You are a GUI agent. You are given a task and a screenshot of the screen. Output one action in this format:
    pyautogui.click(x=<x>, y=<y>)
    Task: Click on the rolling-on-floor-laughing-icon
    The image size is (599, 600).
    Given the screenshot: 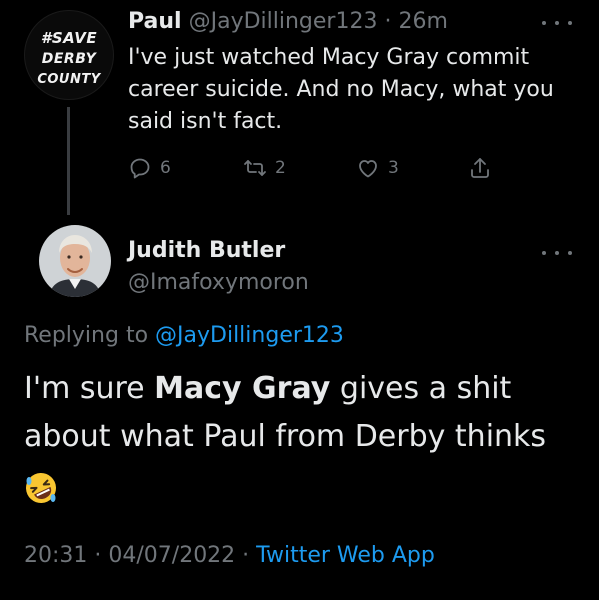 What is the action you would take?
    pyautogui.click(x=41, y=488)
    